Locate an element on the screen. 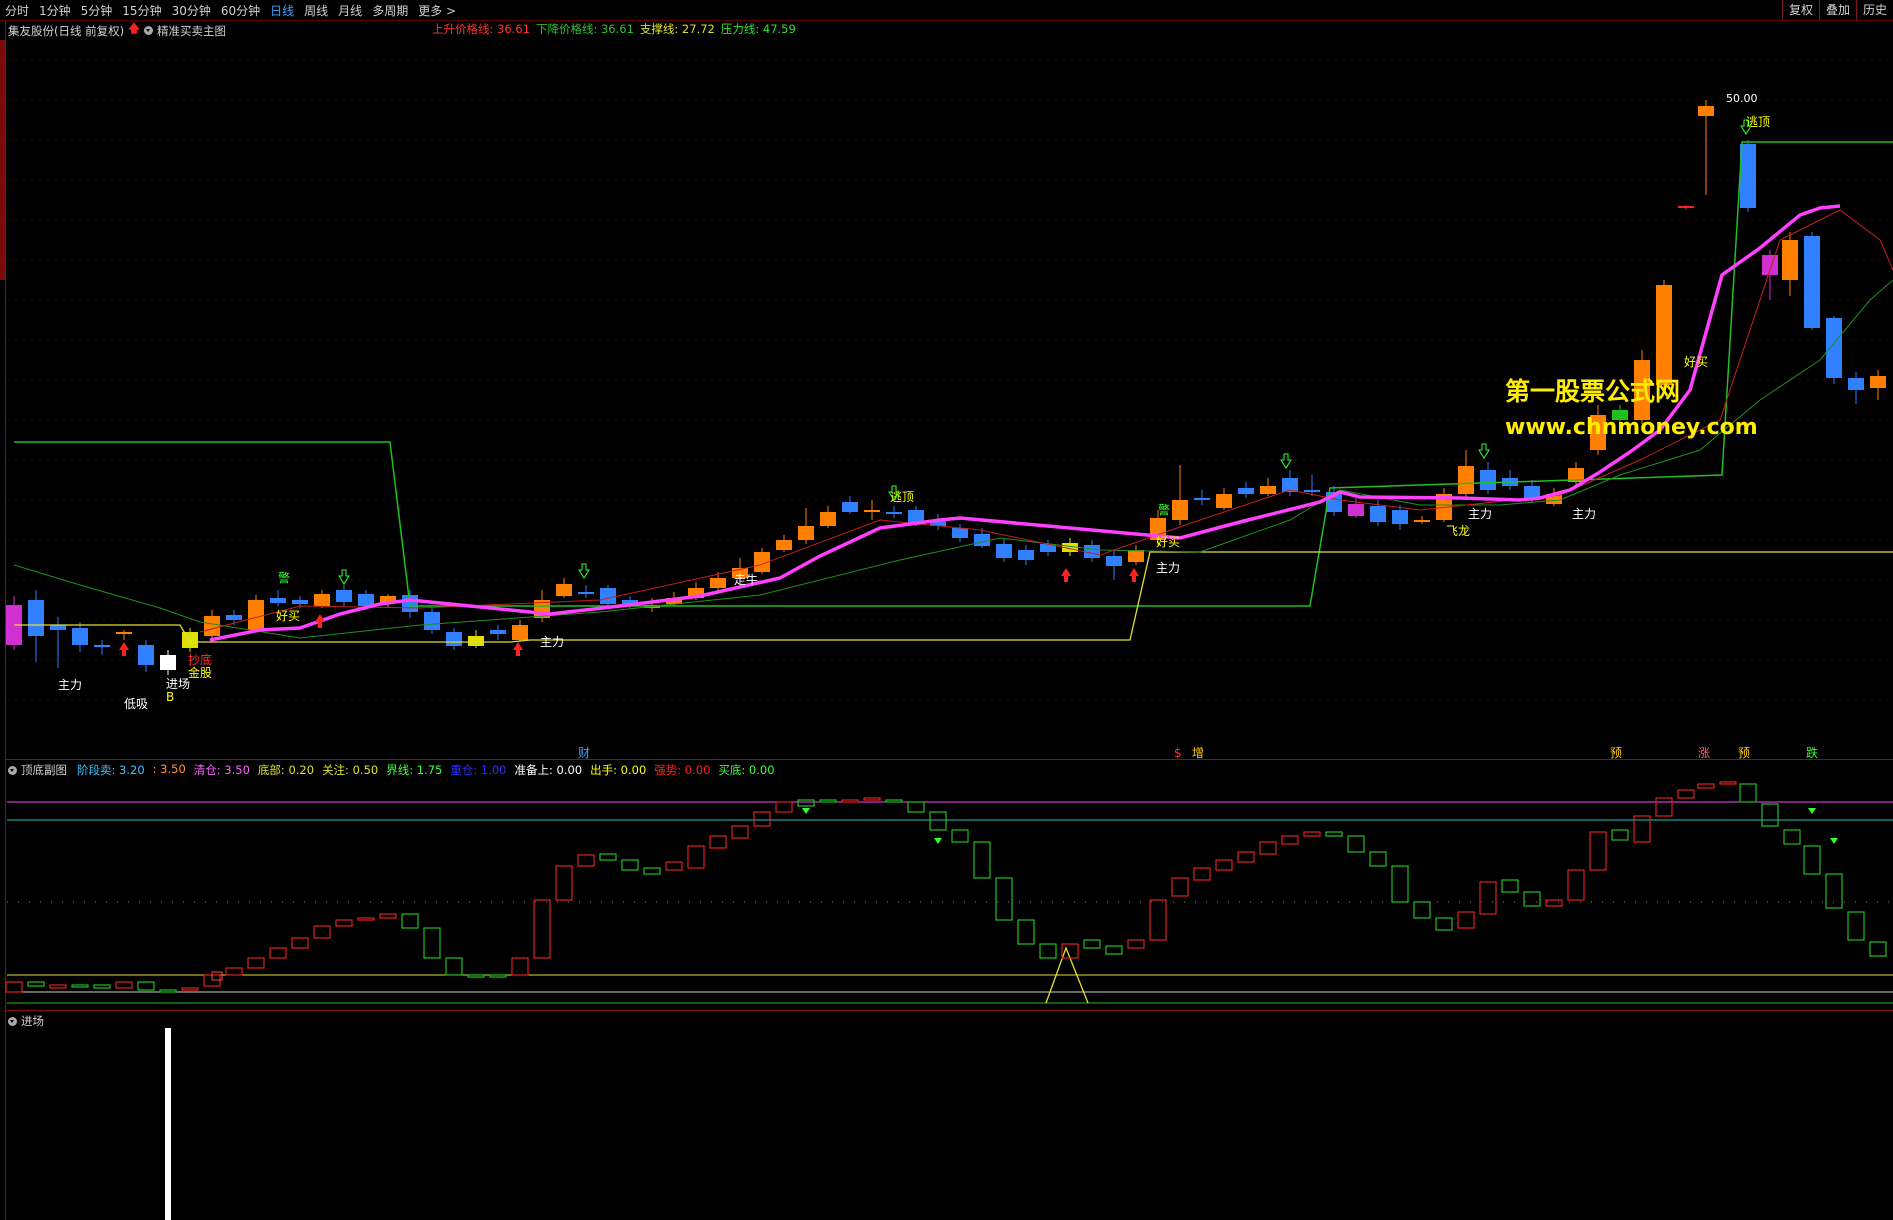 The height and width of the screenshot is (1220, 1893). period-tab: 60分钟 is located at coordinates (240, 10).